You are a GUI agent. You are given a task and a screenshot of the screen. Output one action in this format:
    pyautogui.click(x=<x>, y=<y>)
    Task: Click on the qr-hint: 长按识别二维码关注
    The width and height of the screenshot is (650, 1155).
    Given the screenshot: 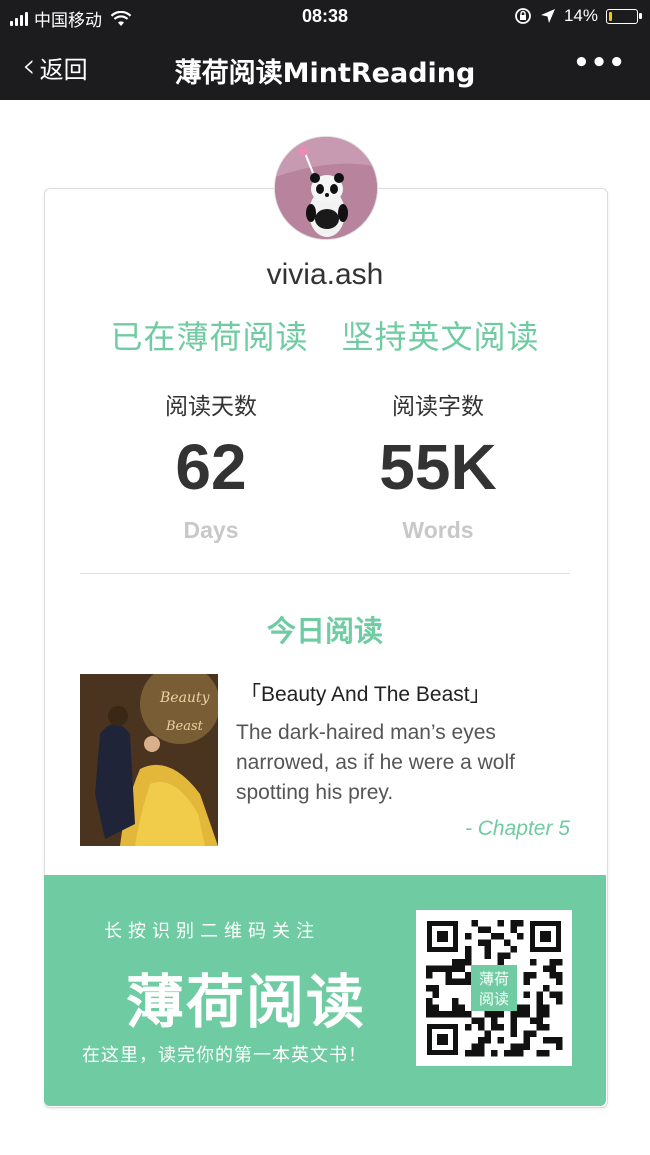 What is the action you would take?
    pyautogui.click(x=212, y=931)
    